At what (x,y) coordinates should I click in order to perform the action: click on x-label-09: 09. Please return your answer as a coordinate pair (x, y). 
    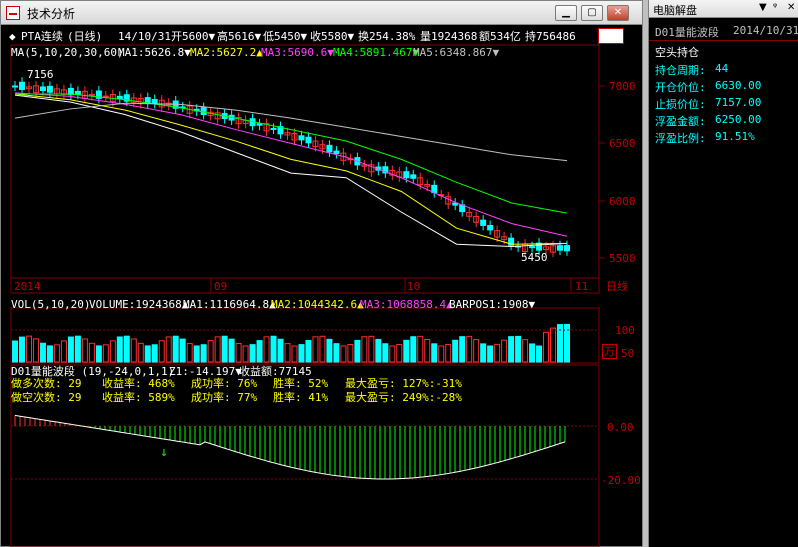
    Looking at the image, I should click on (221, 286).